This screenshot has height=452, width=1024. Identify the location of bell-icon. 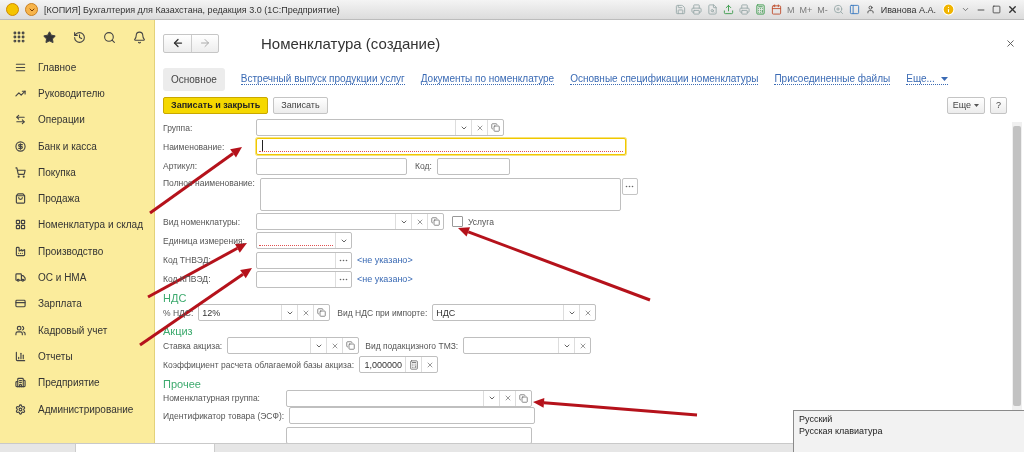
(139, 37).